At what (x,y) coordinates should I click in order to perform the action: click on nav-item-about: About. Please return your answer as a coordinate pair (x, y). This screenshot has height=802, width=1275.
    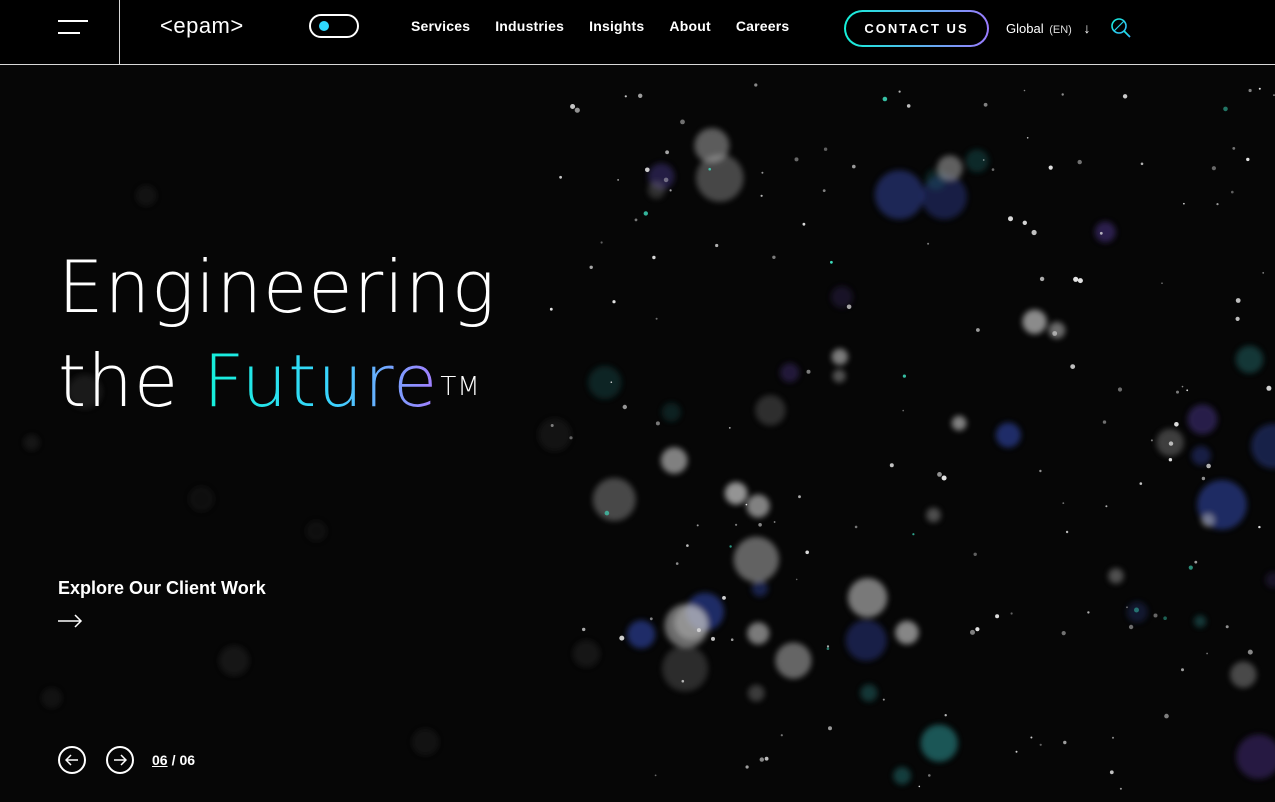
    Looking at the image, I should click on (689, 26).